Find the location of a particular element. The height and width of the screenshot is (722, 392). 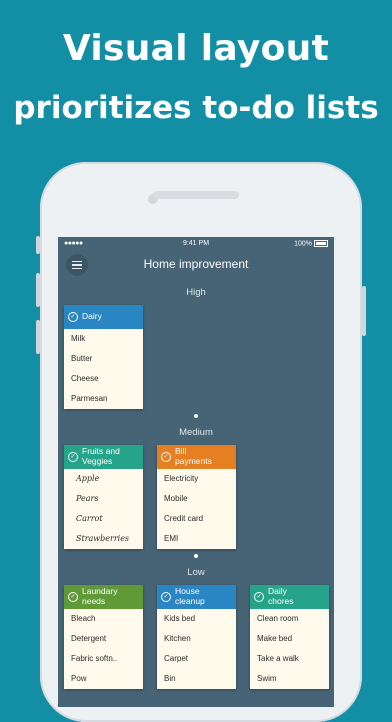

list-item: Mobile is located at coordinates (196, 499).